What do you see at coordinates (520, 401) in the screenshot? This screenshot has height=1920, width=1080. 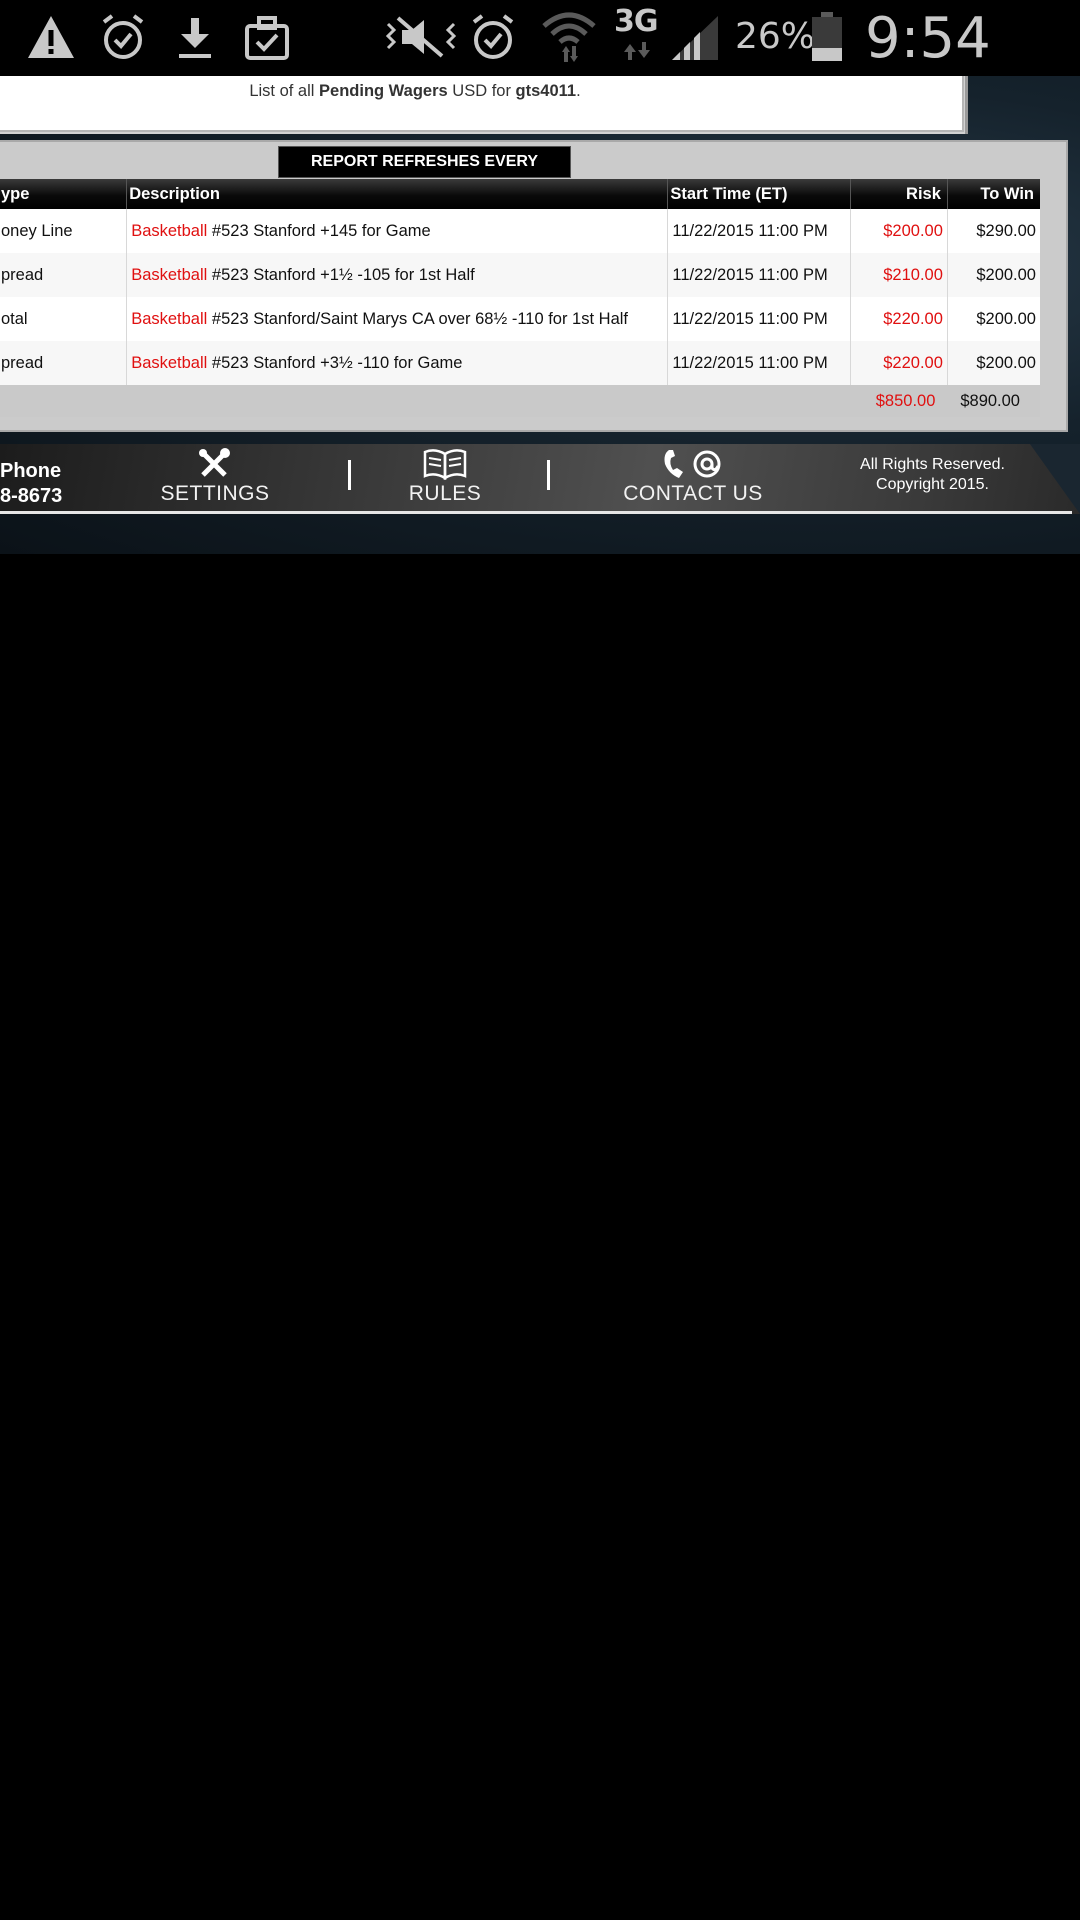 I see `totals-row: $850.00 $890.00` at bounding box center [520, 401].